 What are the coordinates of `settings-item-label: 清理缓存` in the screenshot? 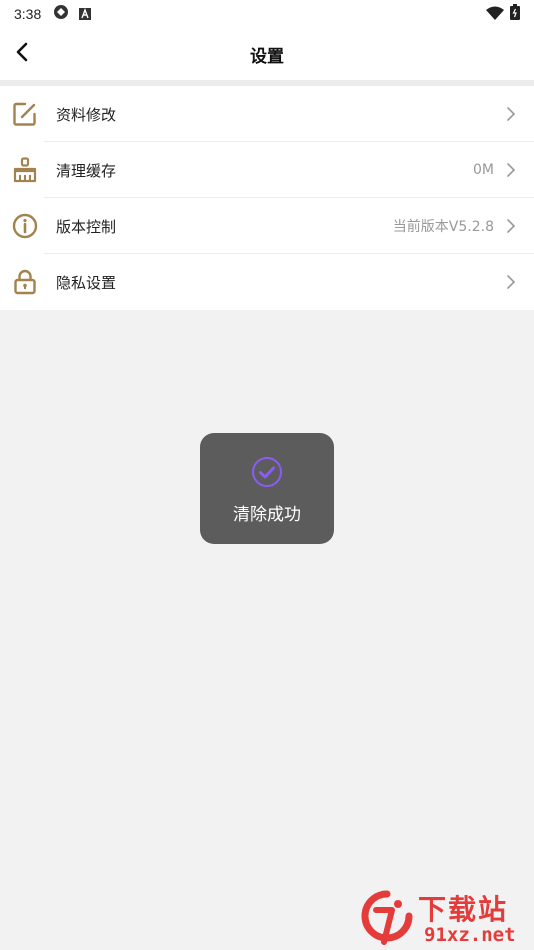 It's located at (86, 170).